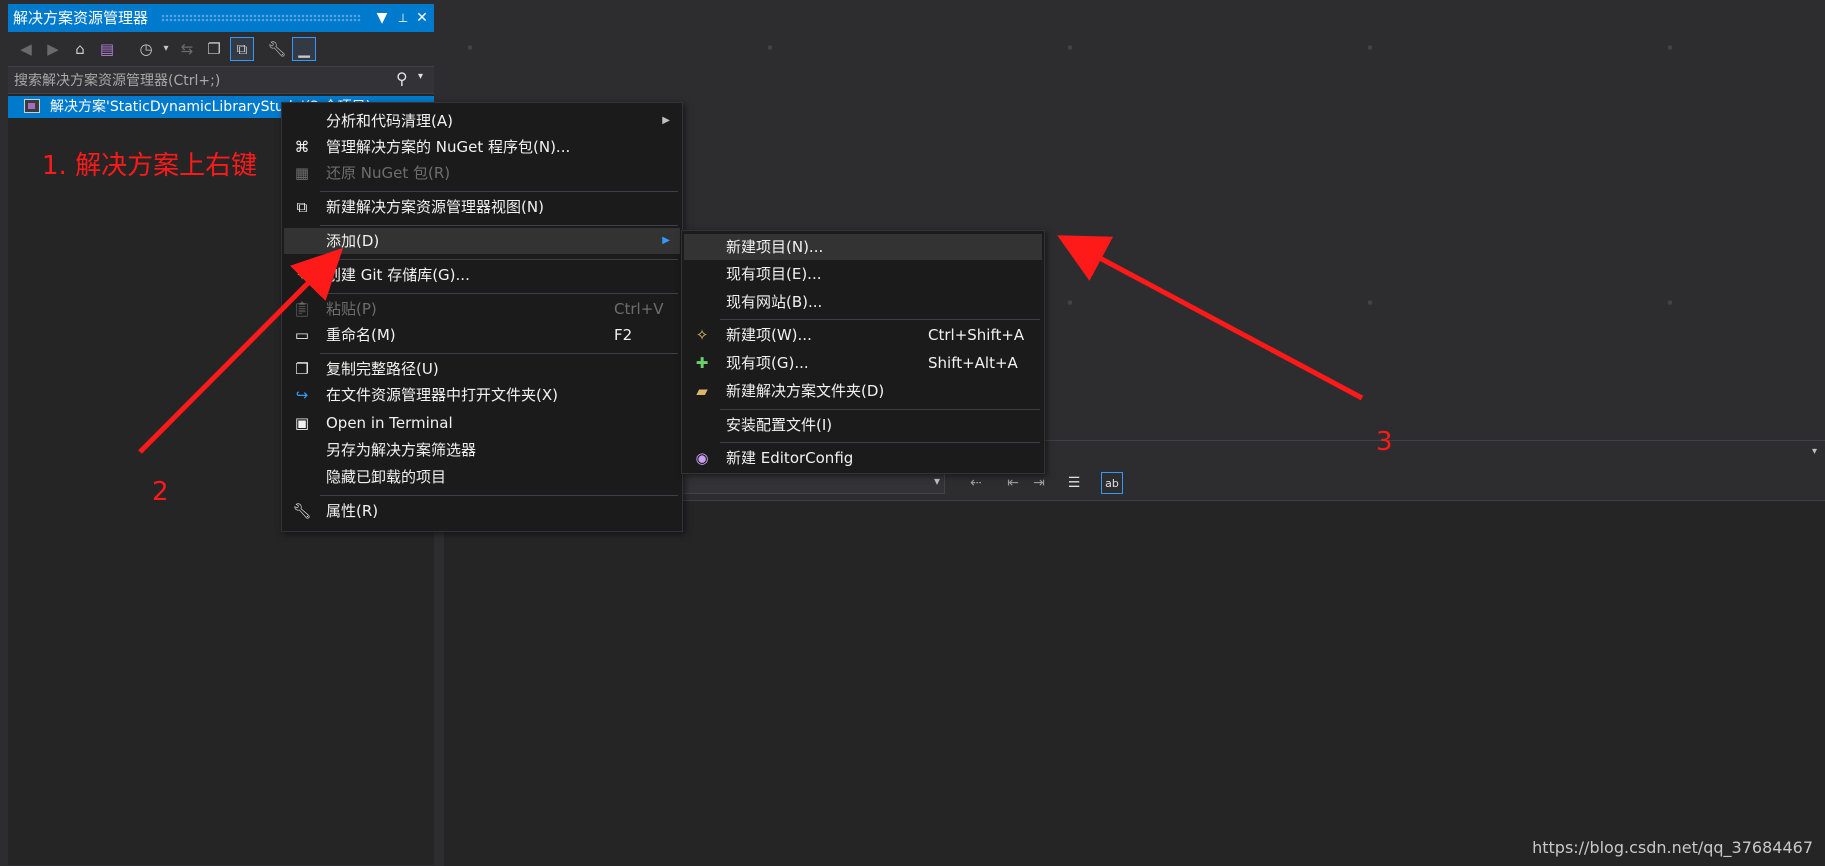  What do you see at coordinates (402, 78) in the screenshot?
I see `search-icon: ⚲` at bounding box center [402, 78].